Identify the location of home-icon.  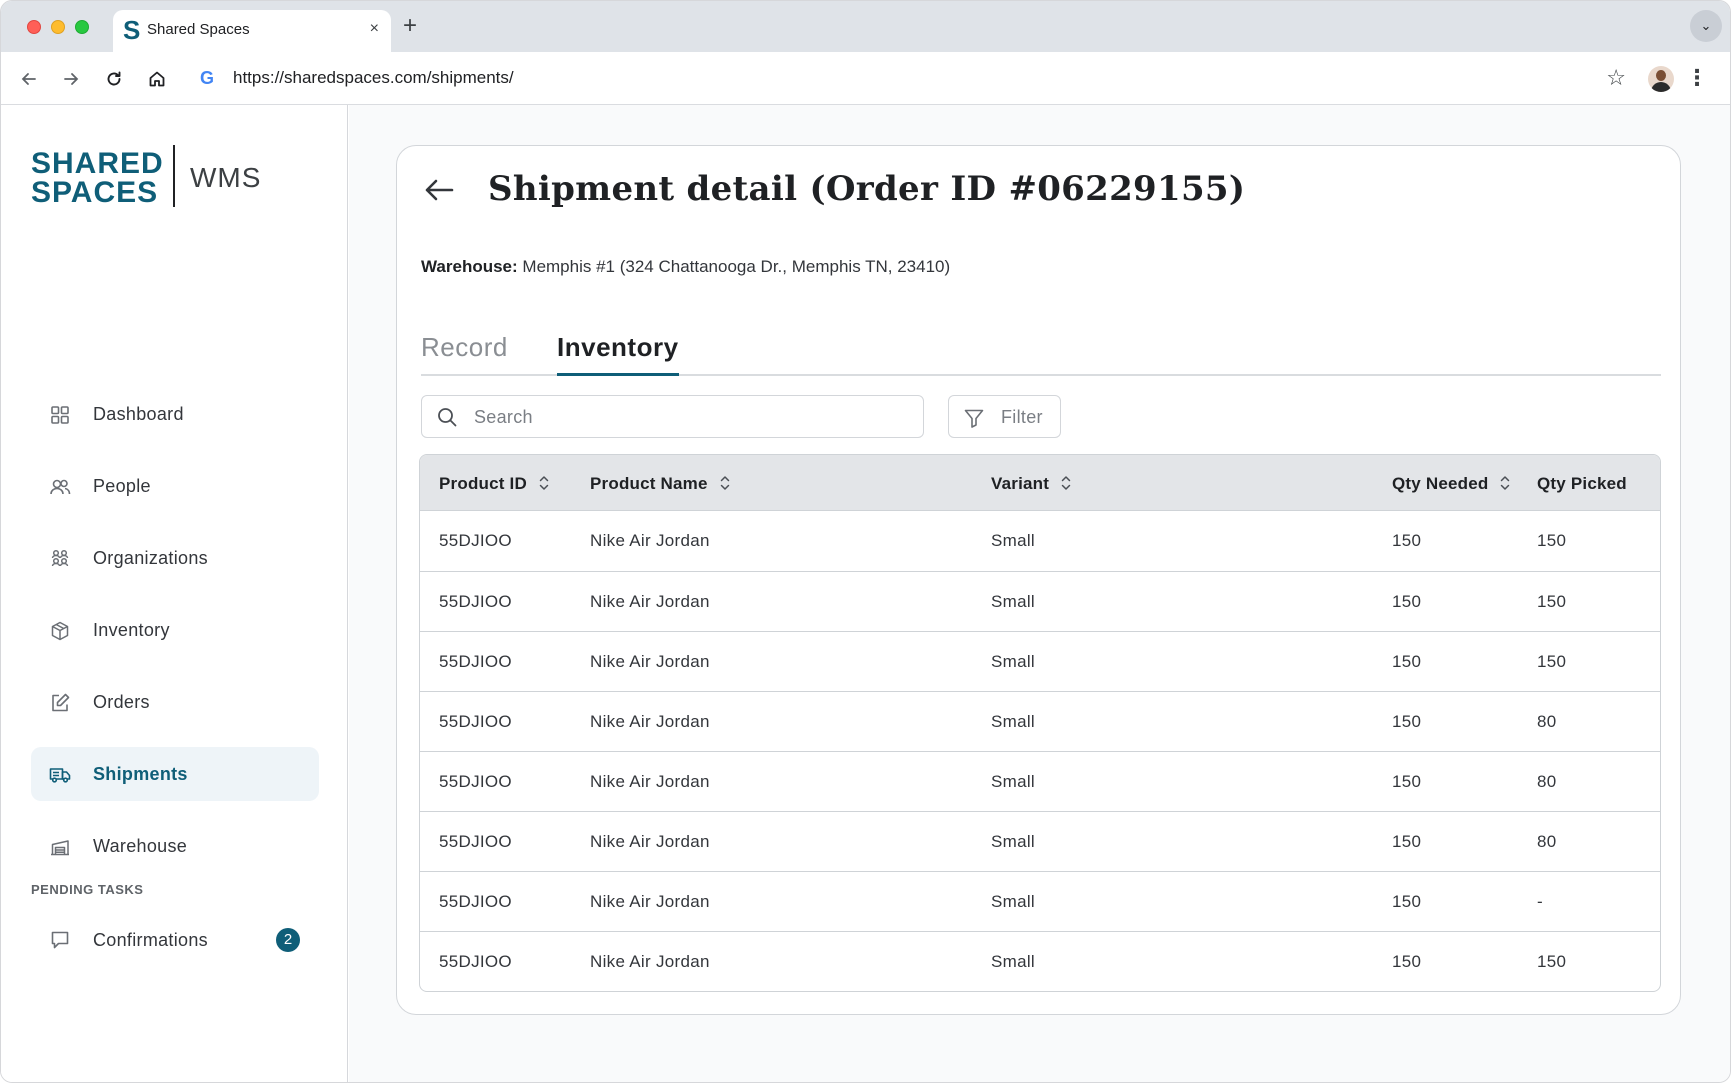
(157, 79).